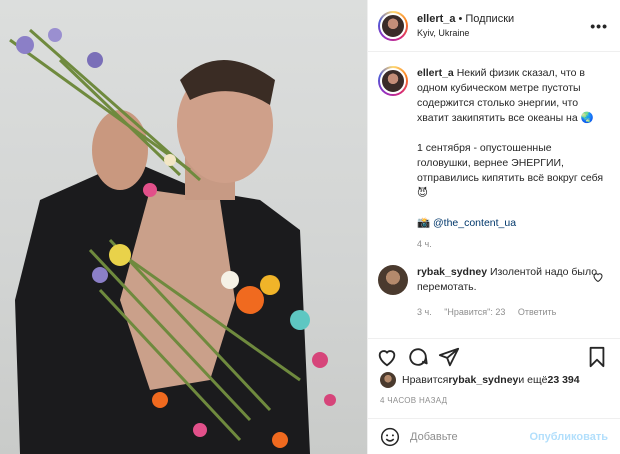 The image size is (620, 454). I want to click on comment-timestamp: 3 ч., so click(424, 312).